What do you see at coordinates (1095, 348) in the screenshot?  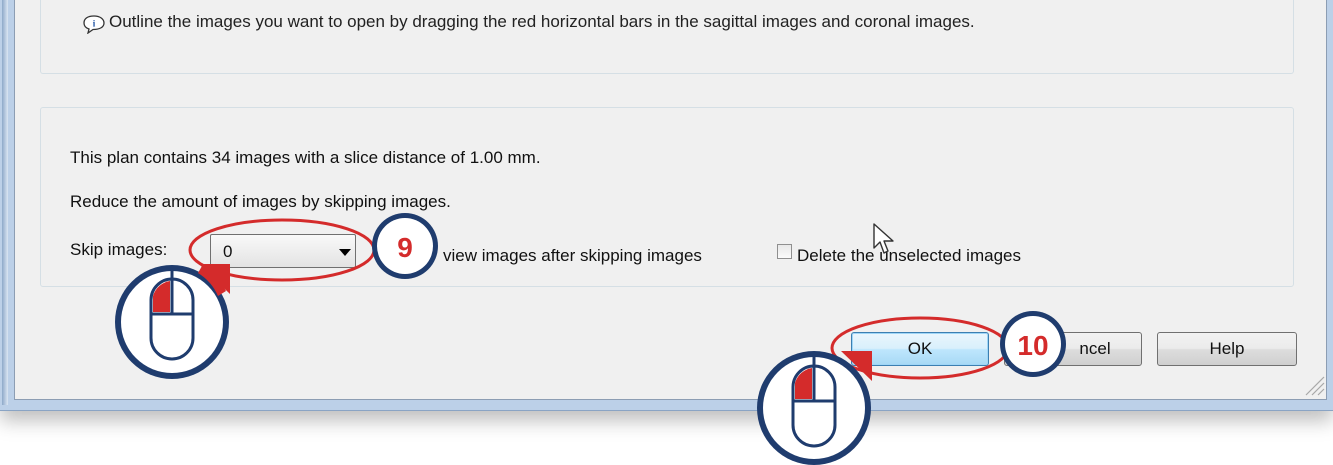 I see `cancel-button-label: ncel` at bounding box center [1095, 348].